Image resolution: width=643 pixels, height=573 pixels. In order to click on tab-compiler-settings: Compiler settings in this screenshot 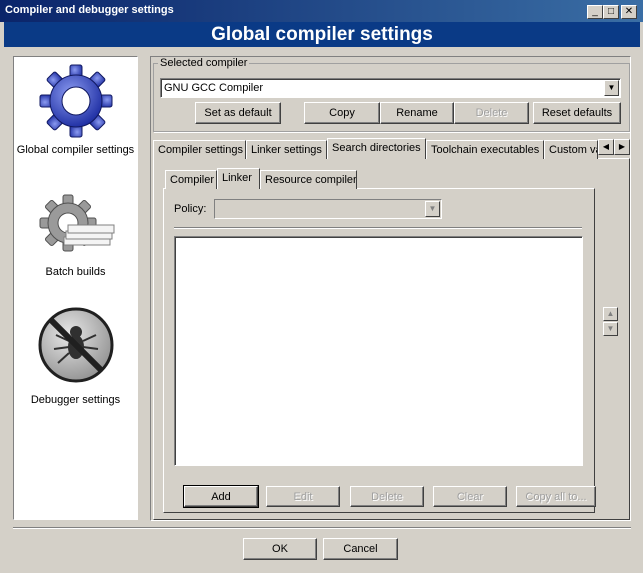, I will do `click(199, 149)`.